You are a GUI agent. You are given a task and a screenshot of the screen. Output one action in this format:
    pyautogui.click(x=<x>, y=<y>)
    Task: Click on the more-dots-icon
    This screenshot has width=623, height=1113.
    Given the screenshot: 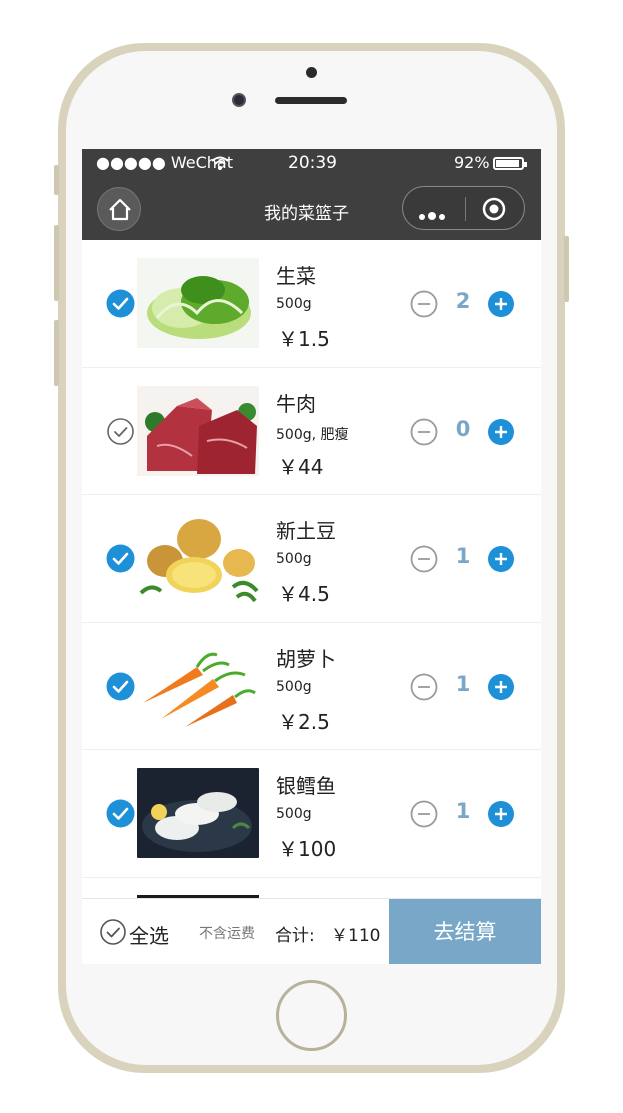 What is the action you would take?
    pyautogui.click(x=433, y=214)
    